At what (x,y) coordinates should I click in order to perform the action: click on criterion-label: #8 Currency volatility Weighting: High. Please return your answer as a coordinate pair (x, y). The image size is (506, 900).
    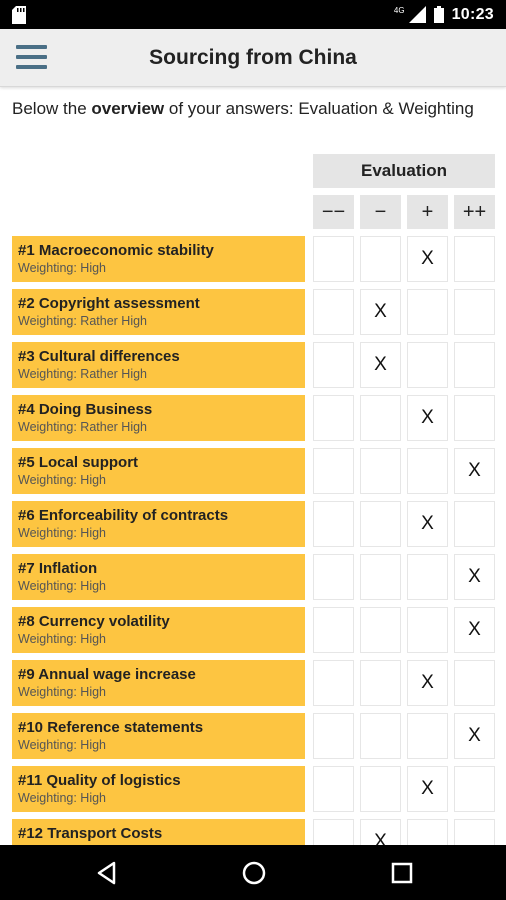
    Looking at the image, I should click on (158, 630).